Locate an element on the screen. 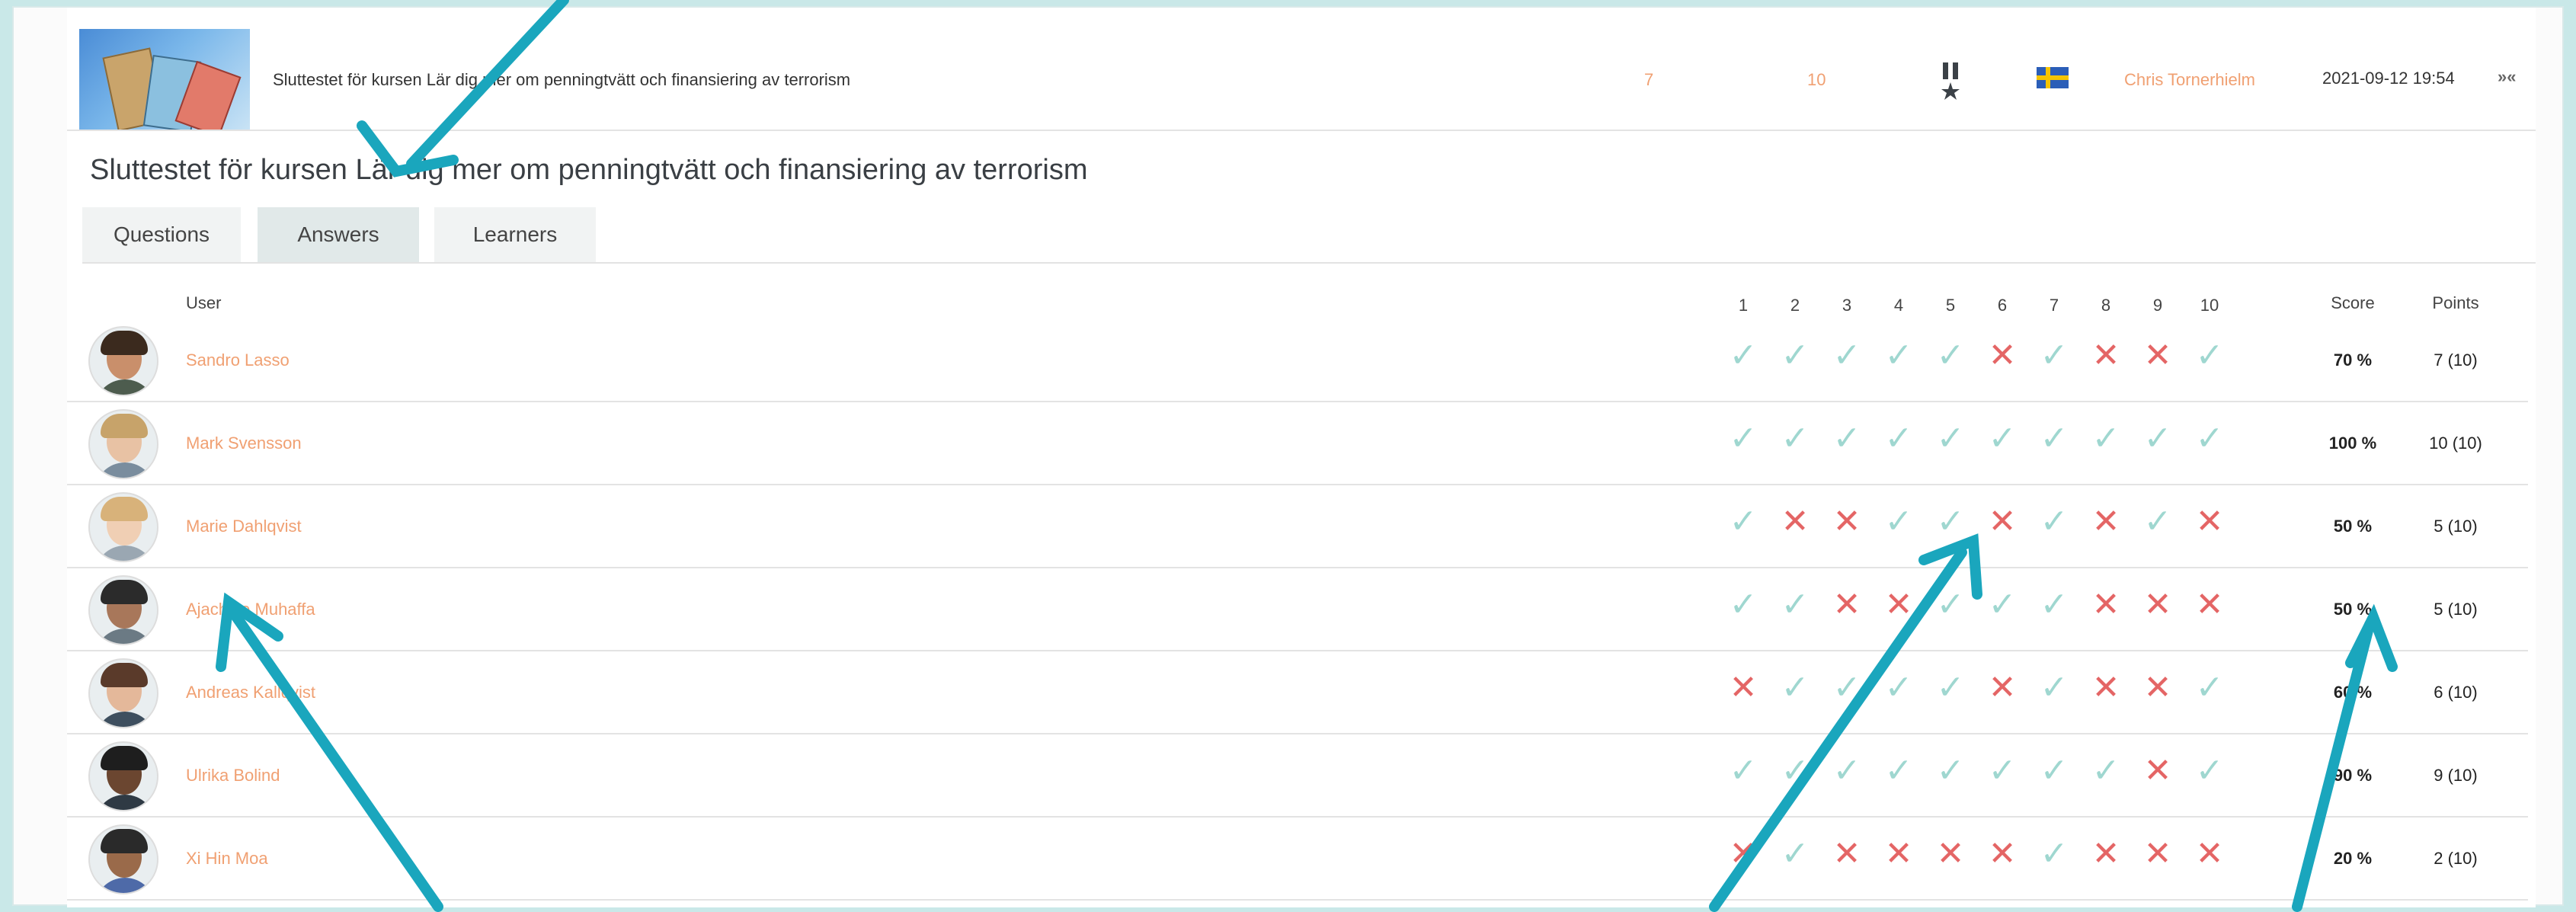 The image size is (2576, 912). medal-icon is located at coordinates (1950, 81).